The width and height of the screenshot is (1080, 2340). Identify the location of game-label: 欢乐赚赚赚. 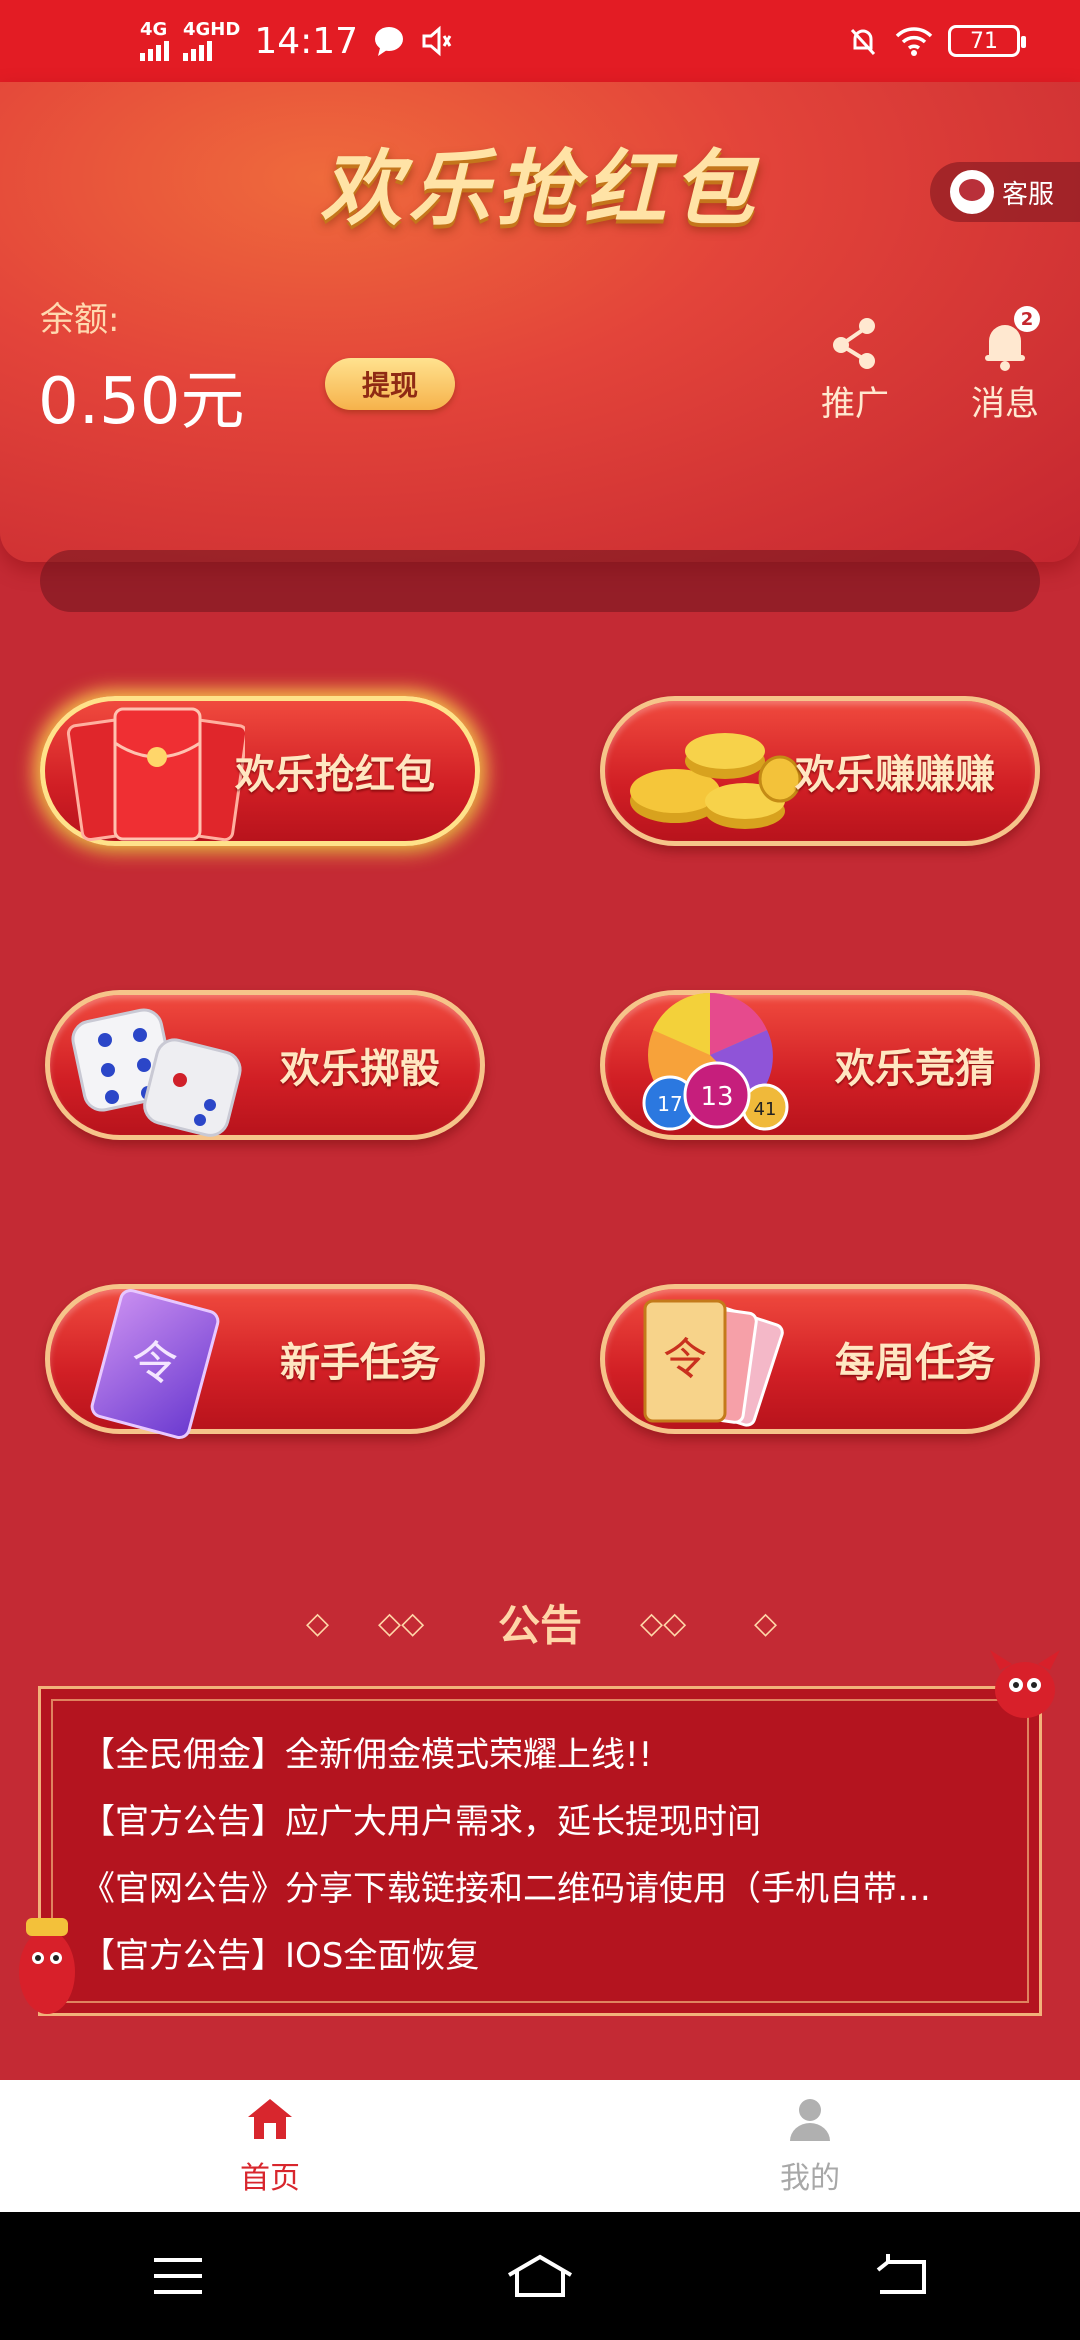
(895, 775).